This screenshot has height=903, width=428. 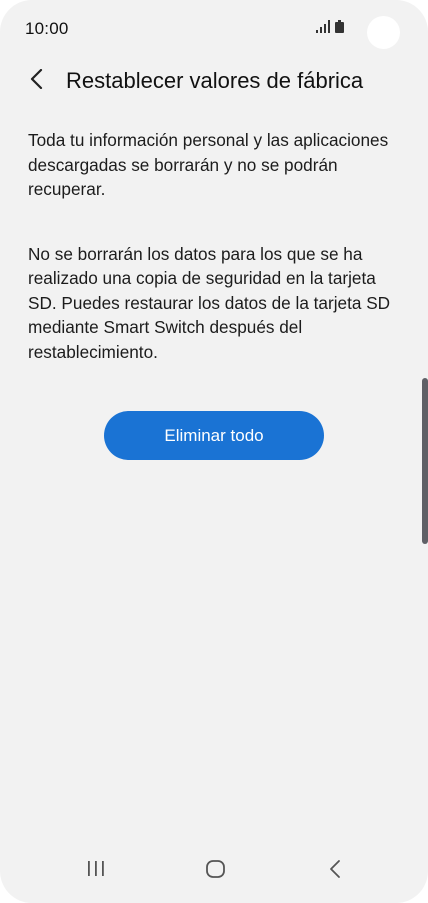 I want to click on scrollbar, so click(x=425, y=461).